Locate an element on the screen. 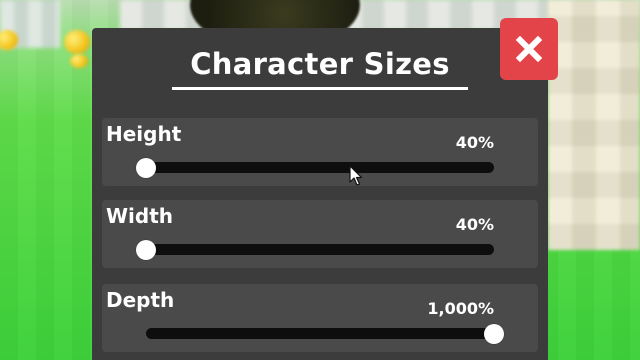  dialog-title: Character Sizes is located at coordinates (320, 64).